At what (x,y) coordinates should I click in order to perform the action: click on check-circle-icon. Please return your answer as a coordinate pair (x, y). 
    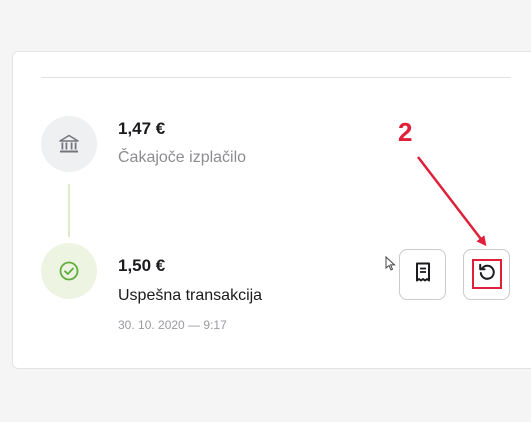
    Looking at the image, I should click on (69, 271).